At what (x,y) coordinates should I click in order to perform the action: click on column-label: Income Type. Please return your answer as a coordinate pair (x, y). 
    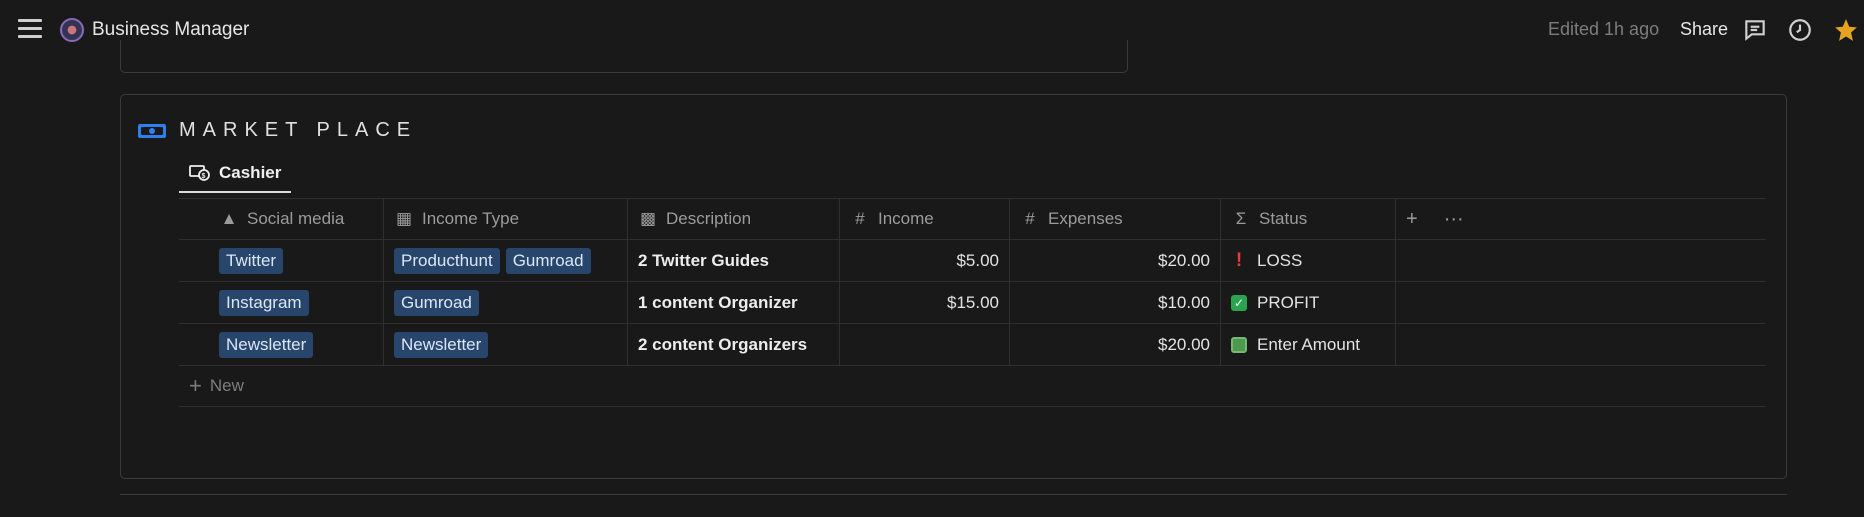
    Looking at the image, I should click on (471, 218).